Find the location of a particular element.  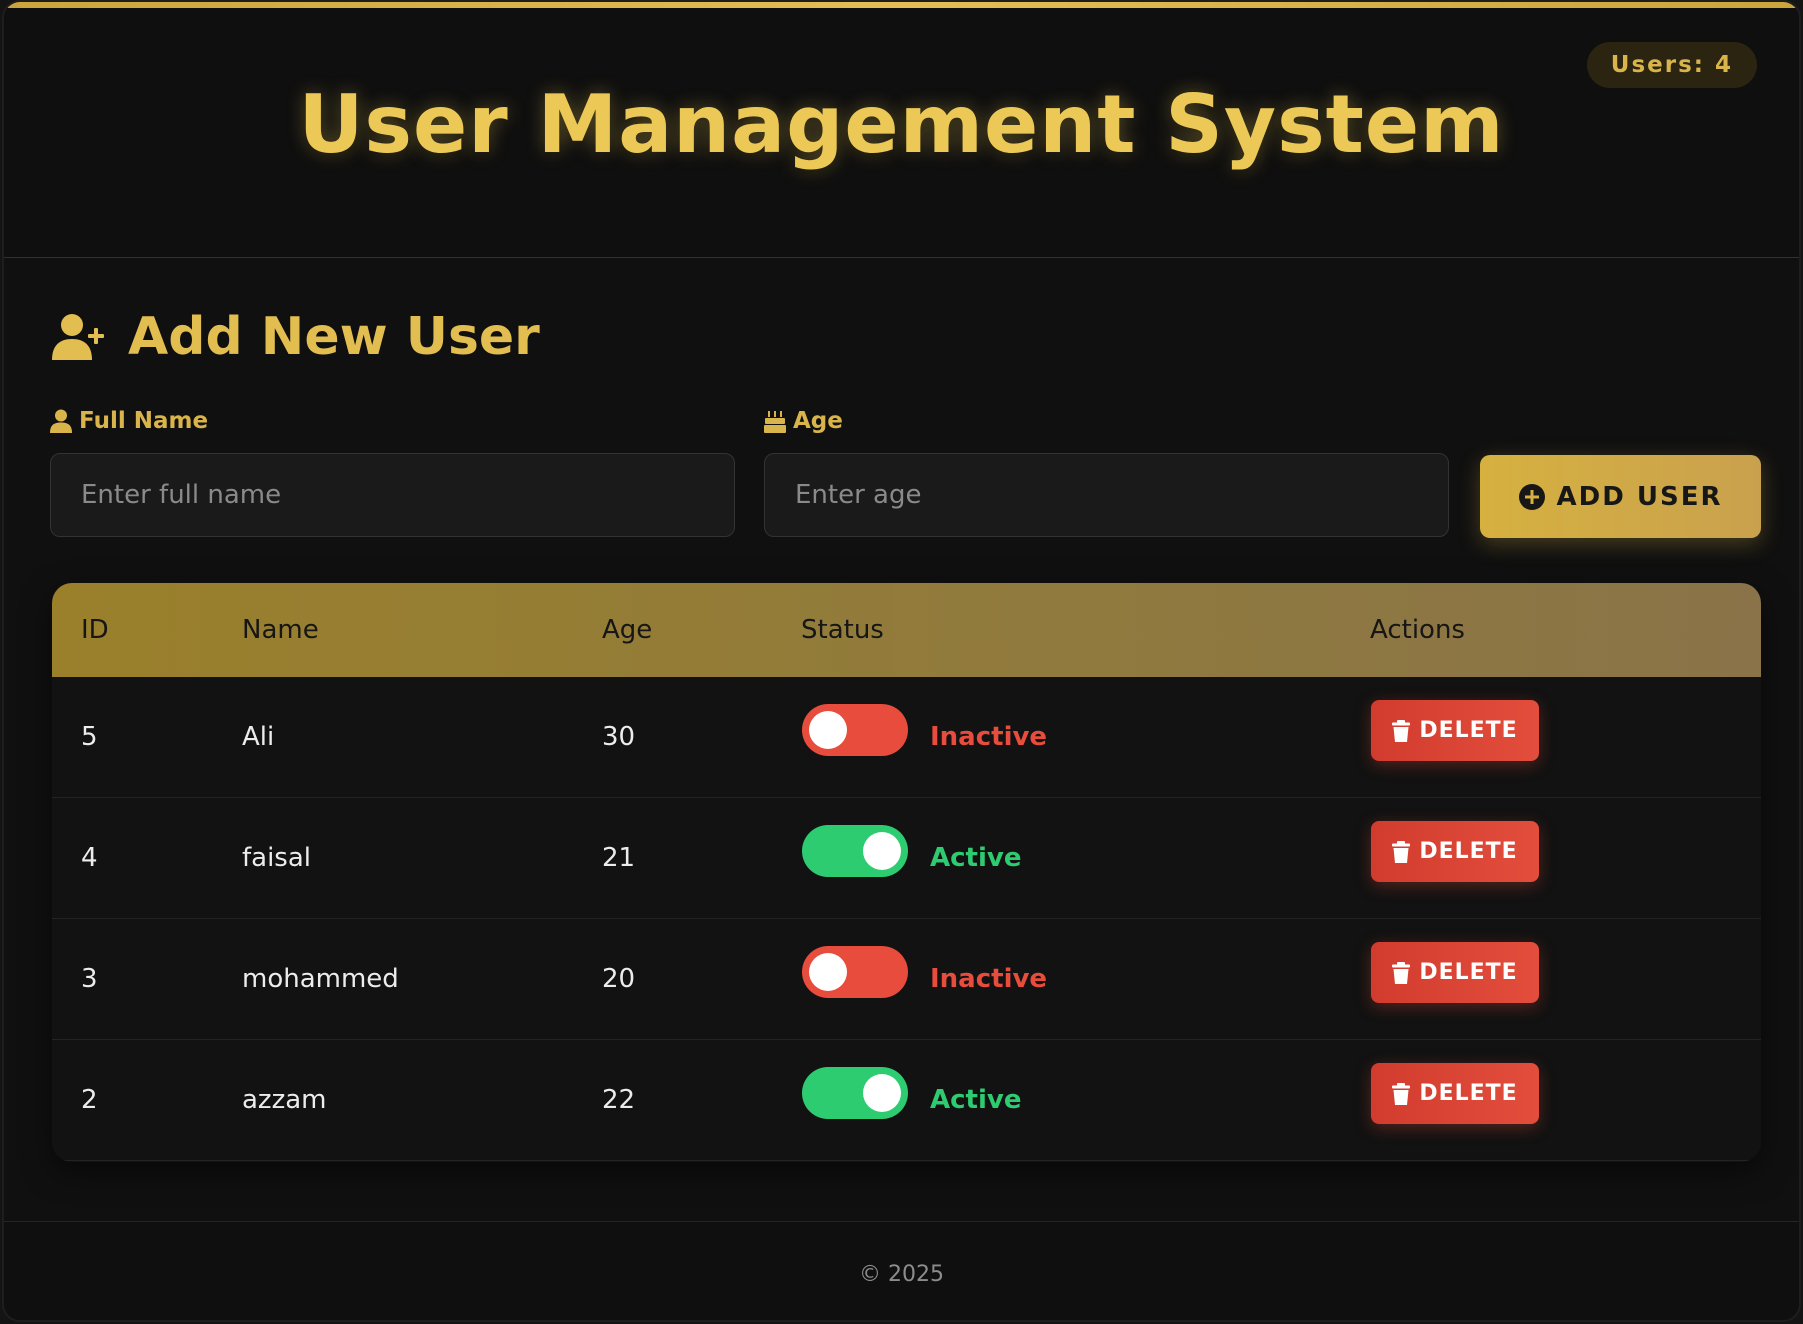

table-row: 3 mohammed 20 Inactive DELETE is located at coordinates (906, 979).